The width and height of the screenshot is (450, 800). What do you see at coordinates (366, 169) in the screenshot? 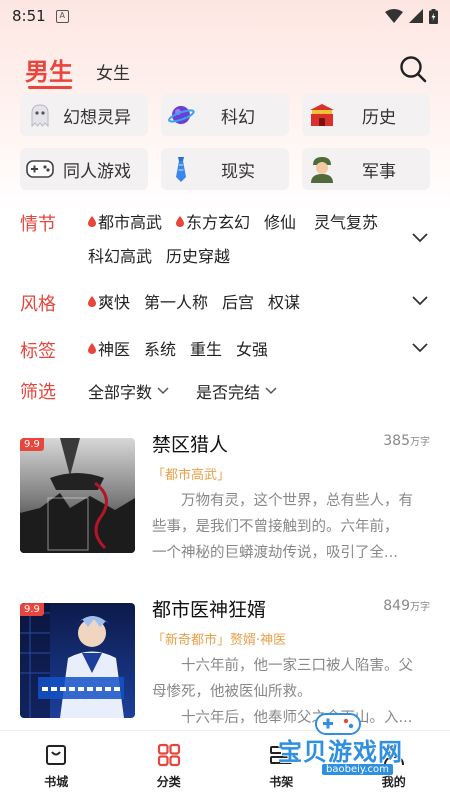
I see `category-military: 军事` at bounding box center [366, 169].